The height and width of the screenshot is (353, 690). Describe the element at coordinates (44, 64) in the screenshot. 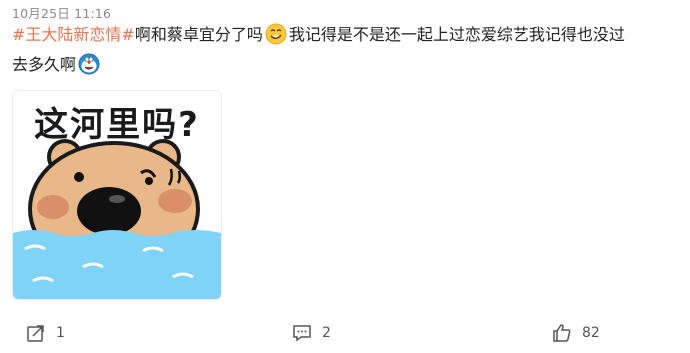

I see `post-text-segment-3: 去多久啊` at that location.